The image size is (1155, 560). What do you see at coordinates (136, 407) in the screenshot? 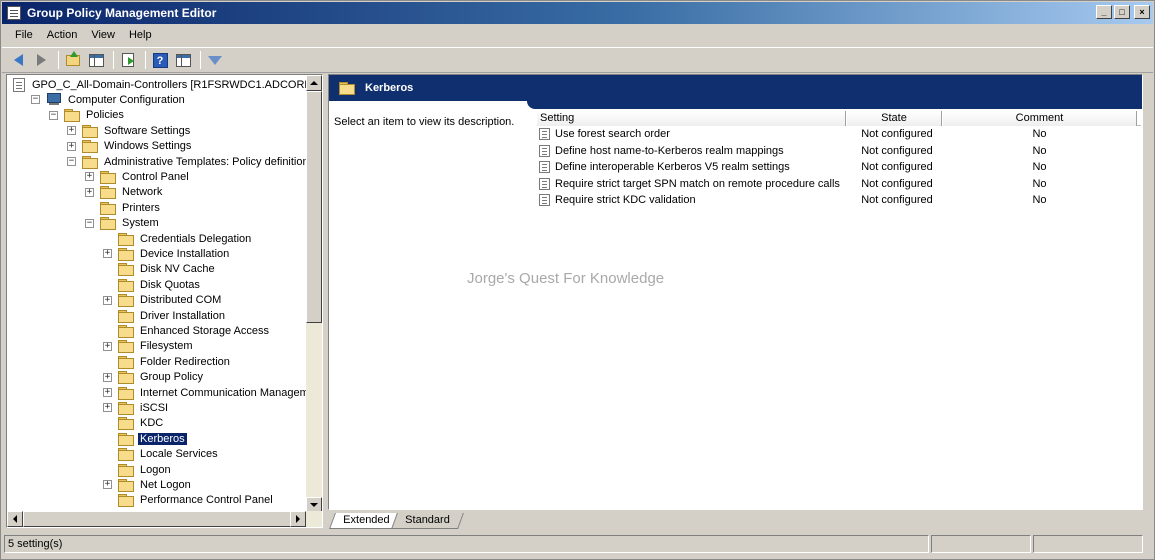
I see `tree-node: + iSCSI` at bounding box center [136, 407].